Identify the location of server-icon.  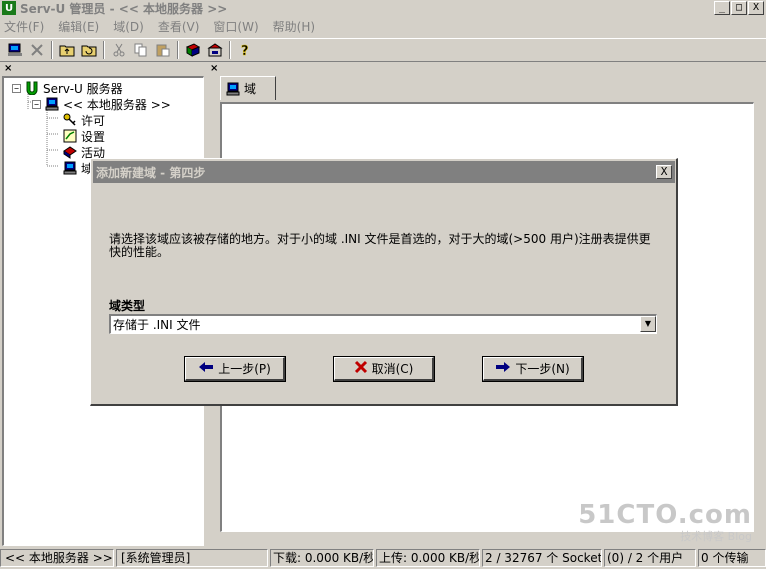
(215, 50).